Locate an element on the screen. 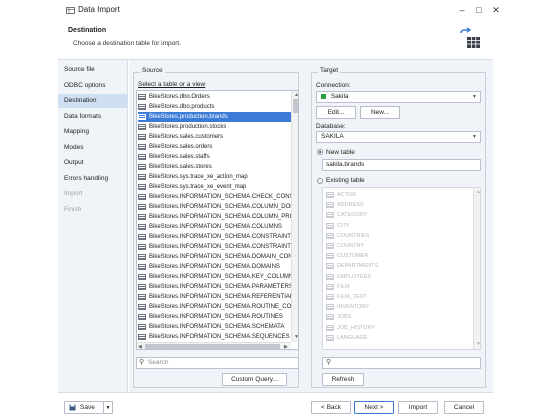 The width and height of the screenshot is (551, 420). sidebar-item-source-file: Source file is located at coordinates (92, 70).